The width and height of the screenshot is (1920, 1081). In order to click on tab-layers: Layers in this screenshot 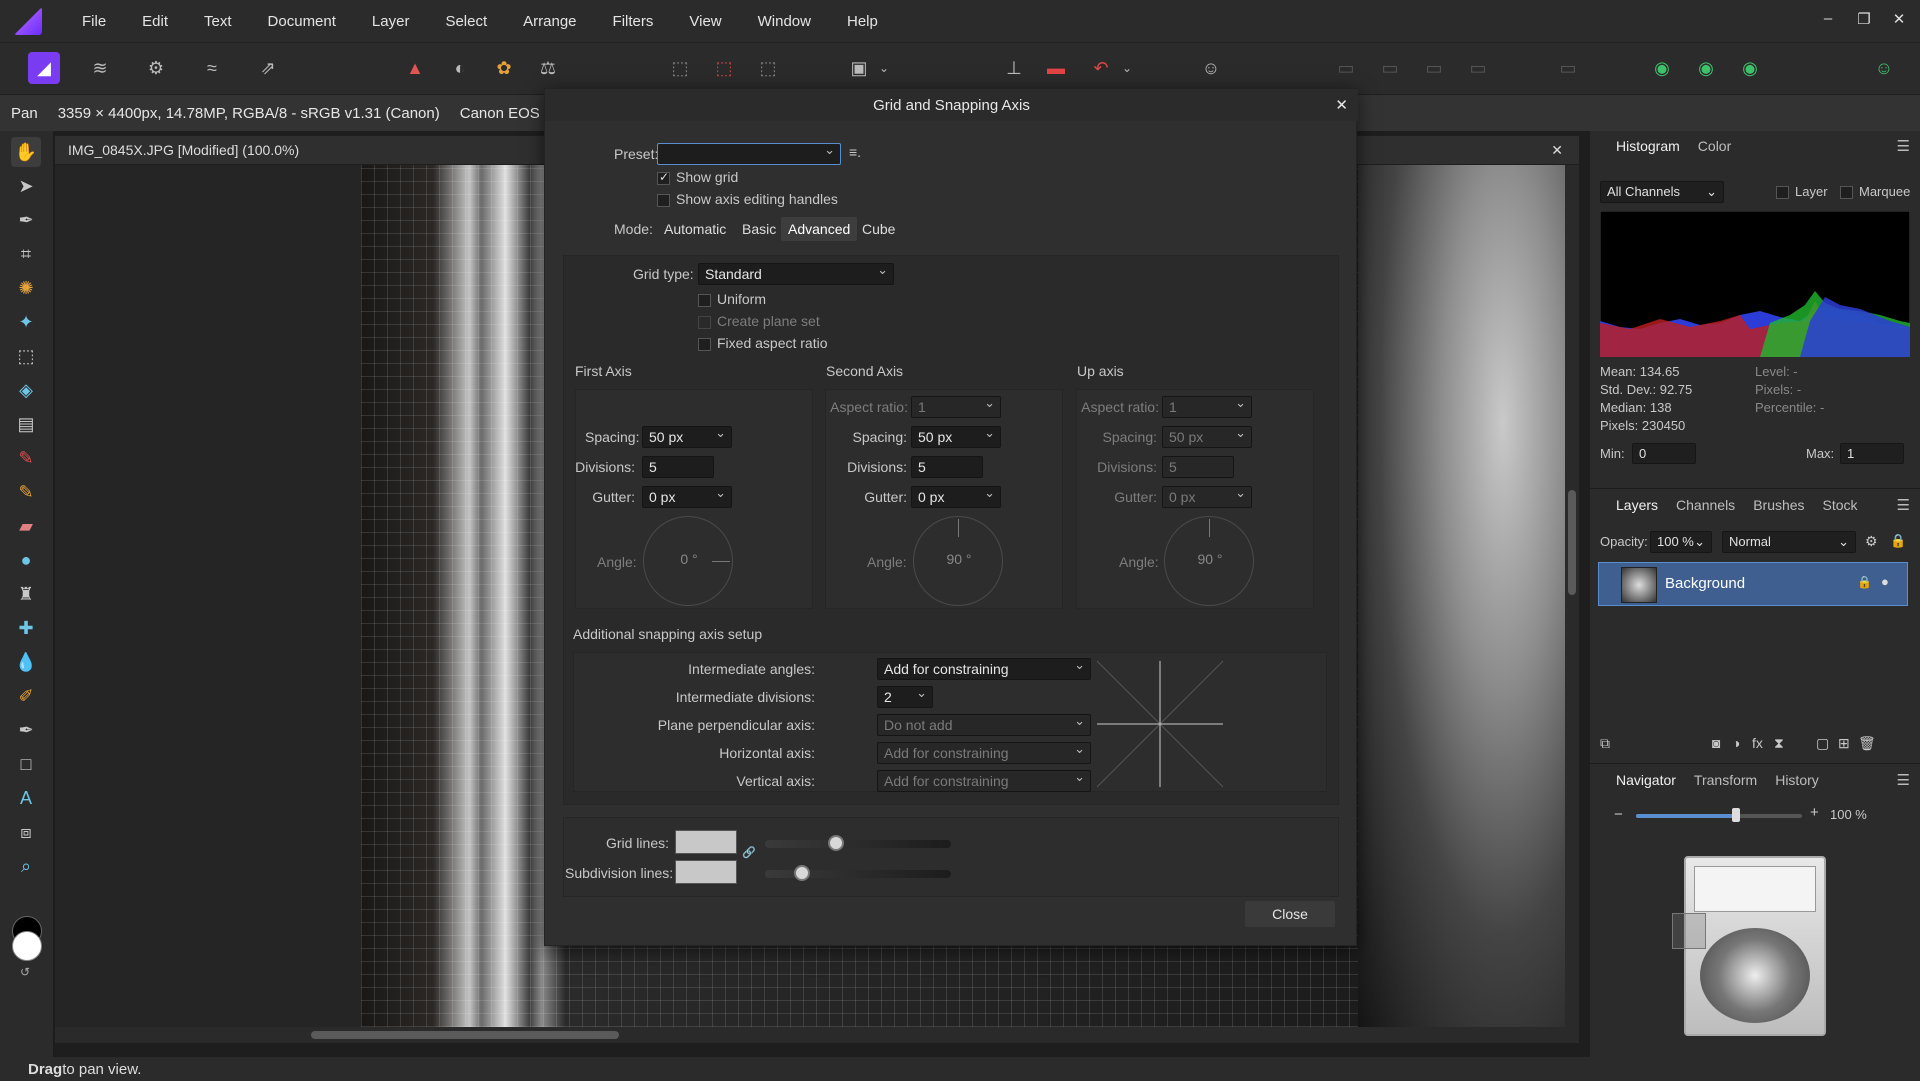, I will do `click(1637, 505)`.